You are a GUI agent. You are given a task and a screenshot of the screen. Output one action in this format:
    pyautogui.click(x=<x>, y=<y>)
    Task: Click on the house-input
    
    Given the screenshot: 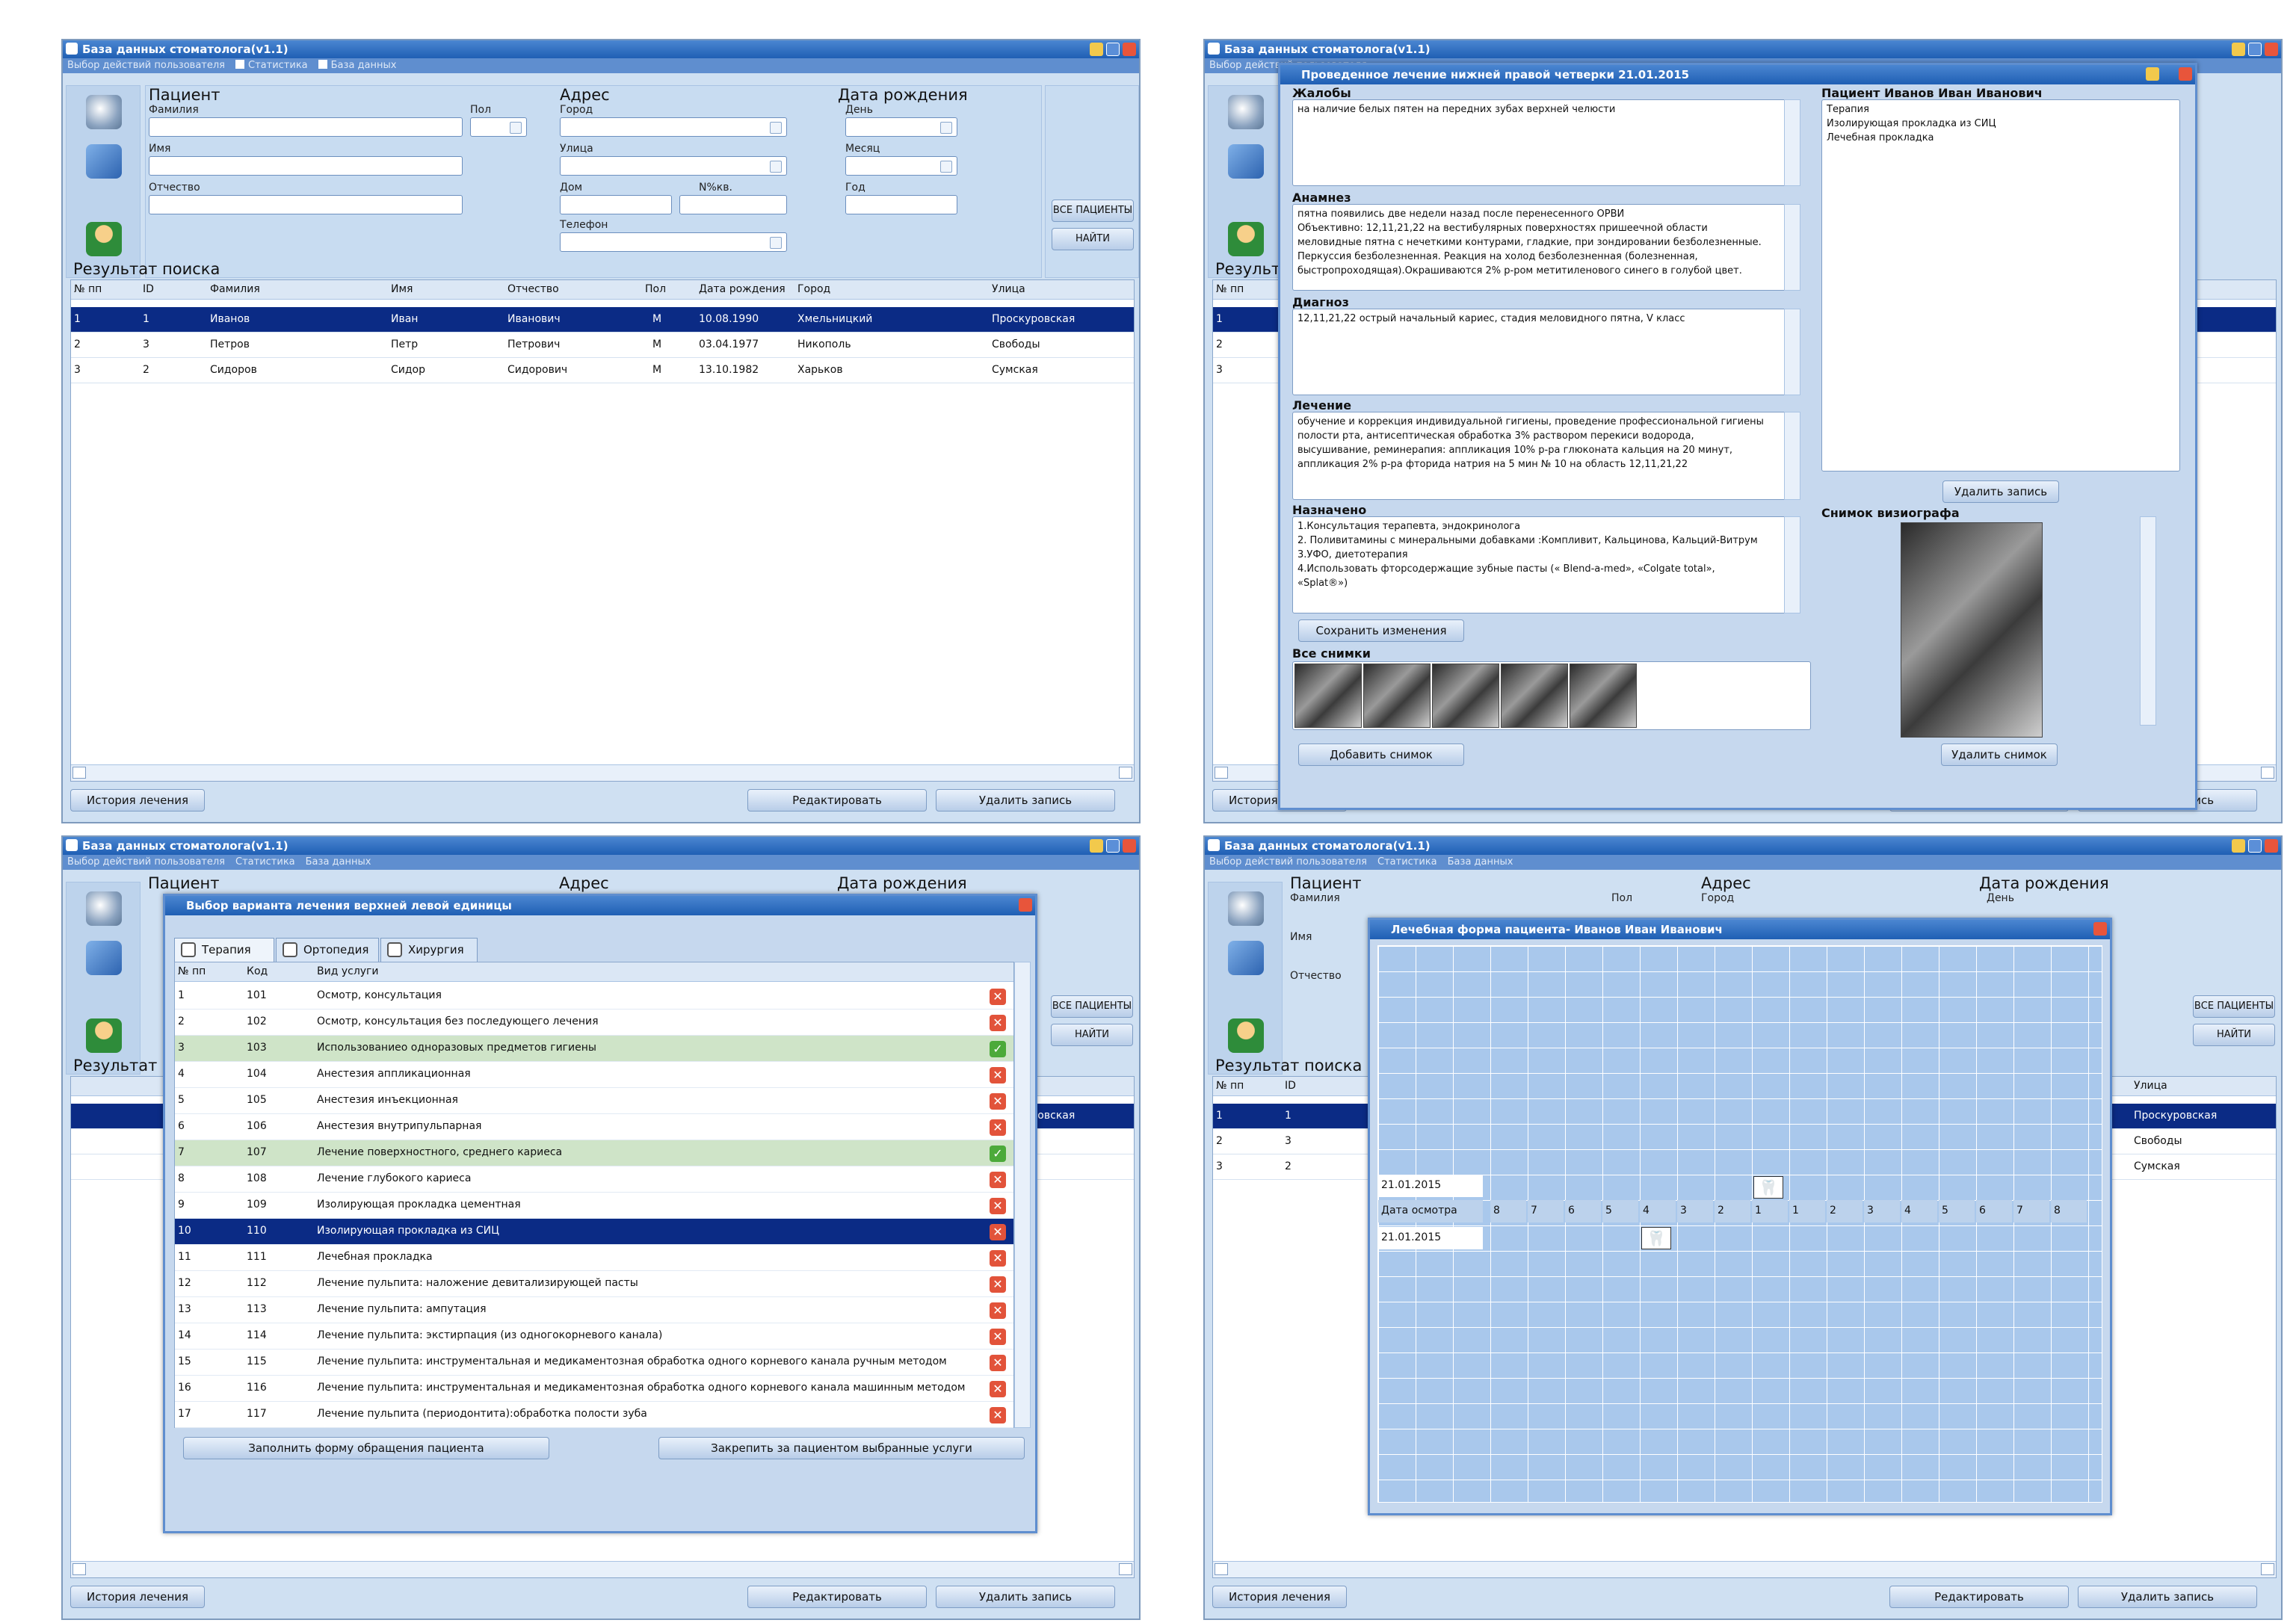 What is the action you would take?
    pyautogui.click(x=616, y=204)
    